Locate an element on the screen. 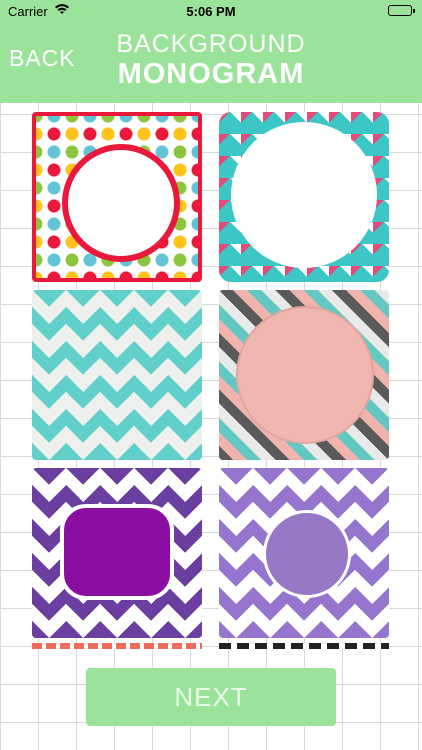 This screenshot has height=750, width=422. background-tile-polka-dots is located at coordinates (117, 197).